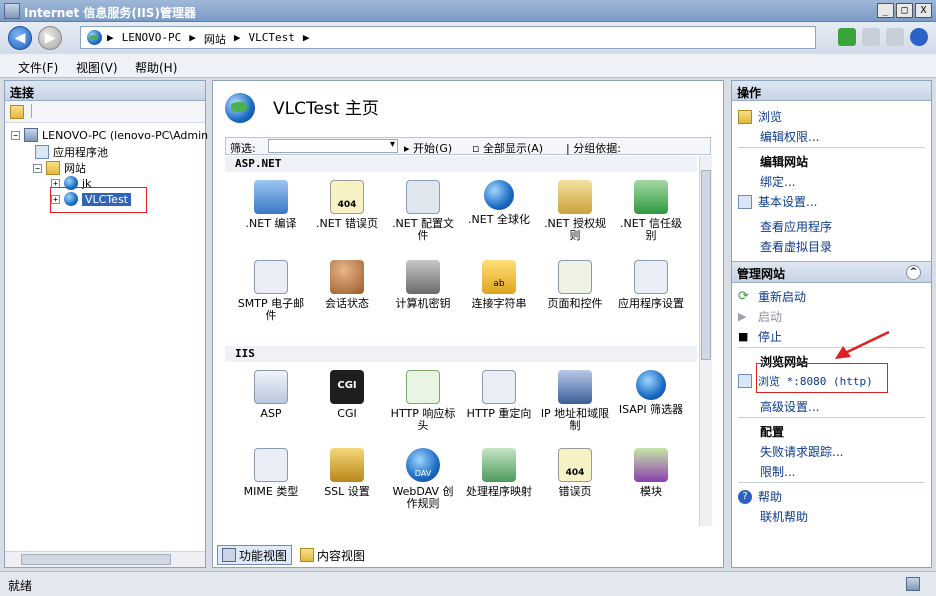  I want to click on actions-title: 操作, so click(831, 91).